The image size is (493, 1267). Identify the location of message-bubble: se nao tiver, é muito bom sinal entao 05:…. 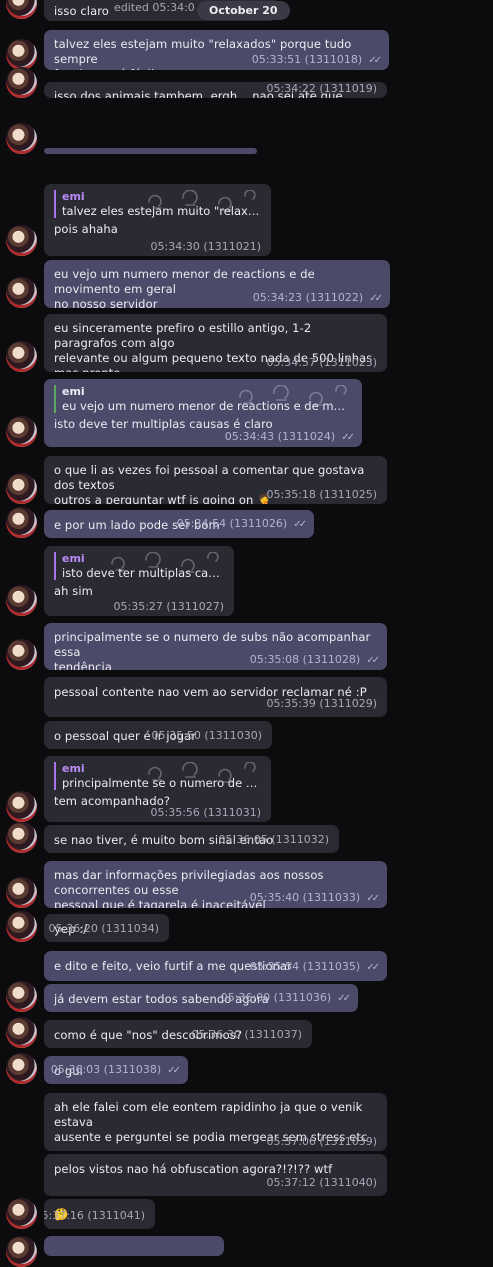
(191, 839).